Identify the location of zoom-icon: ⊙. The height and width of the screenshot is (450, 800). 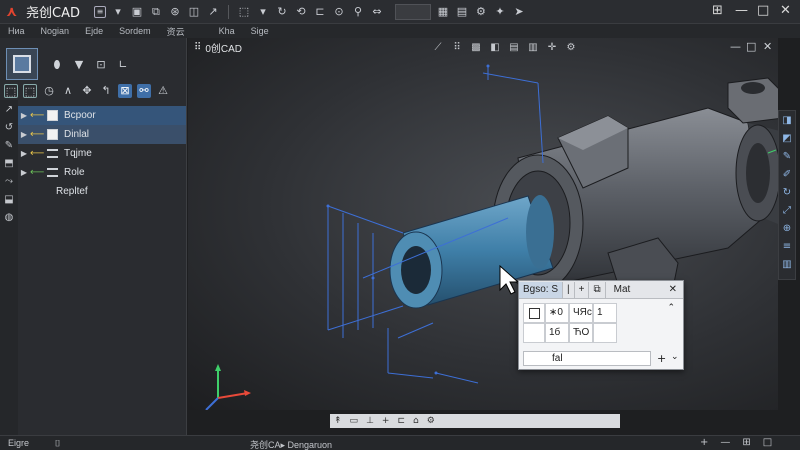
(339, 12).